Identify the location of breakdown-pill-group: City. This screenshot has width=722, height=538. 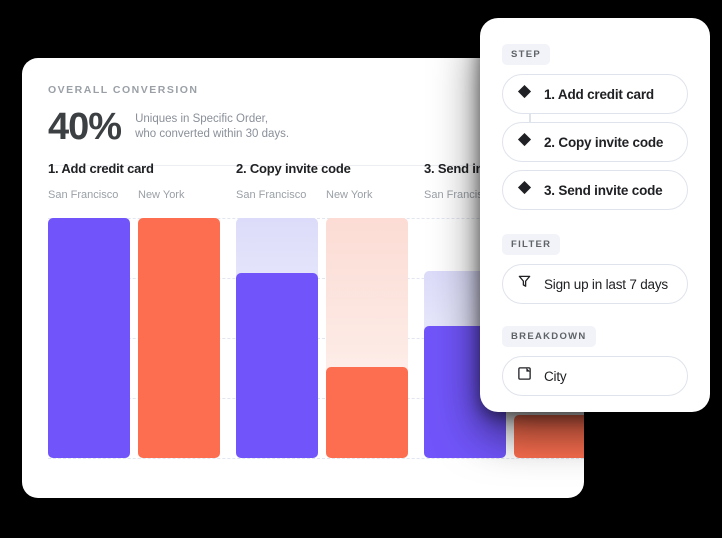
(595, 376).